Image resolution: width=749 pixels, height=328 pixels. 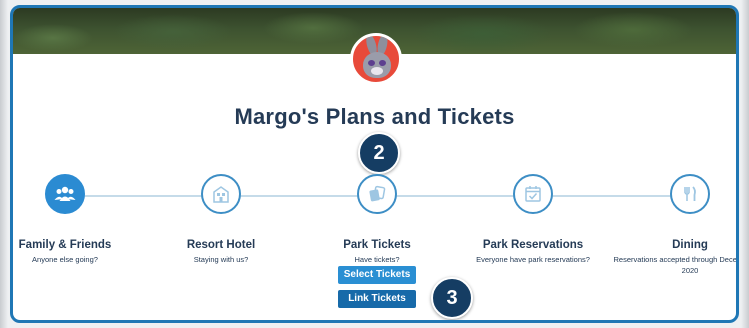 What do you see at coordinates (65, 194) in the screenshot?
I see `people-icon` at bounding box center [65, 194].